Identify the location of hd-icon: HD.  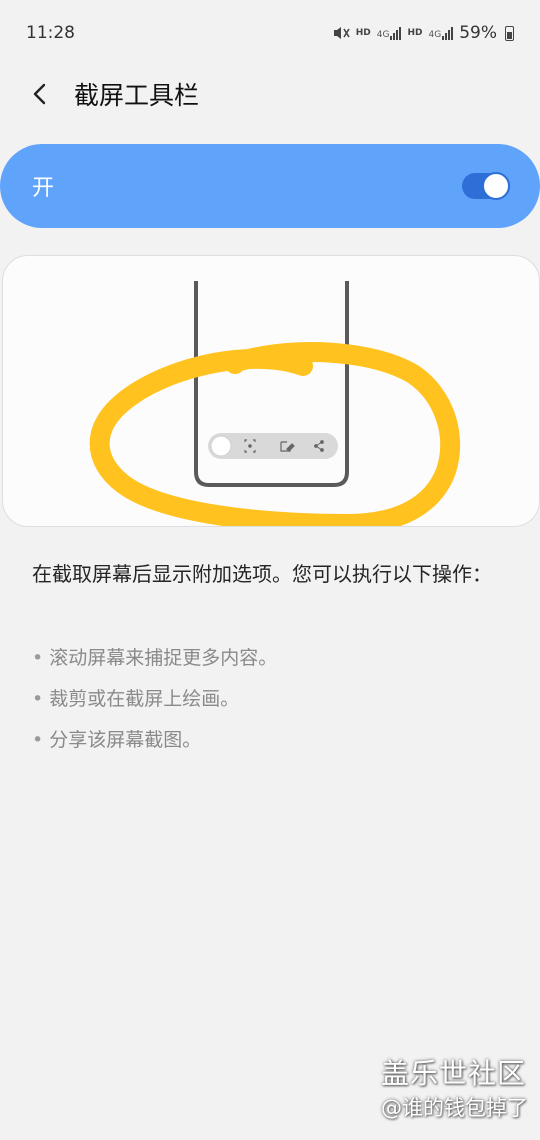
(363, 33).